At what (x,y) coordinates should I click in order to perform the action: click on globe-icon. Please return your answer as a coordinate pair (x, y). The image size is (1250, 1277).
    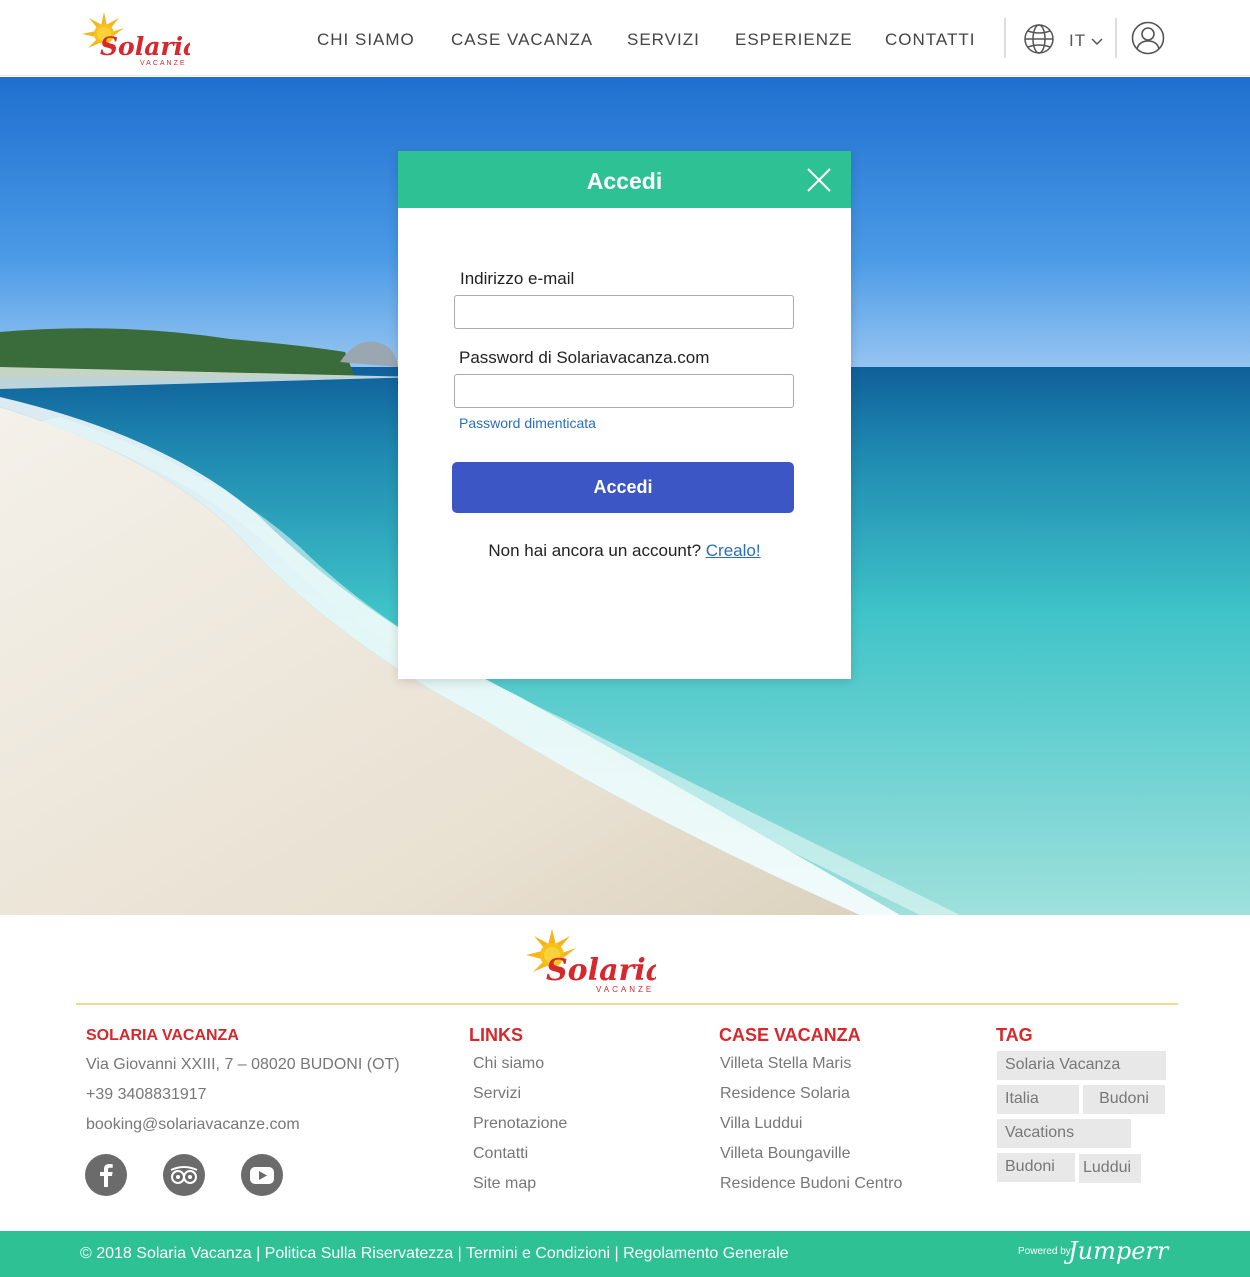
    Looking at the image, I should click on (1039, 39).